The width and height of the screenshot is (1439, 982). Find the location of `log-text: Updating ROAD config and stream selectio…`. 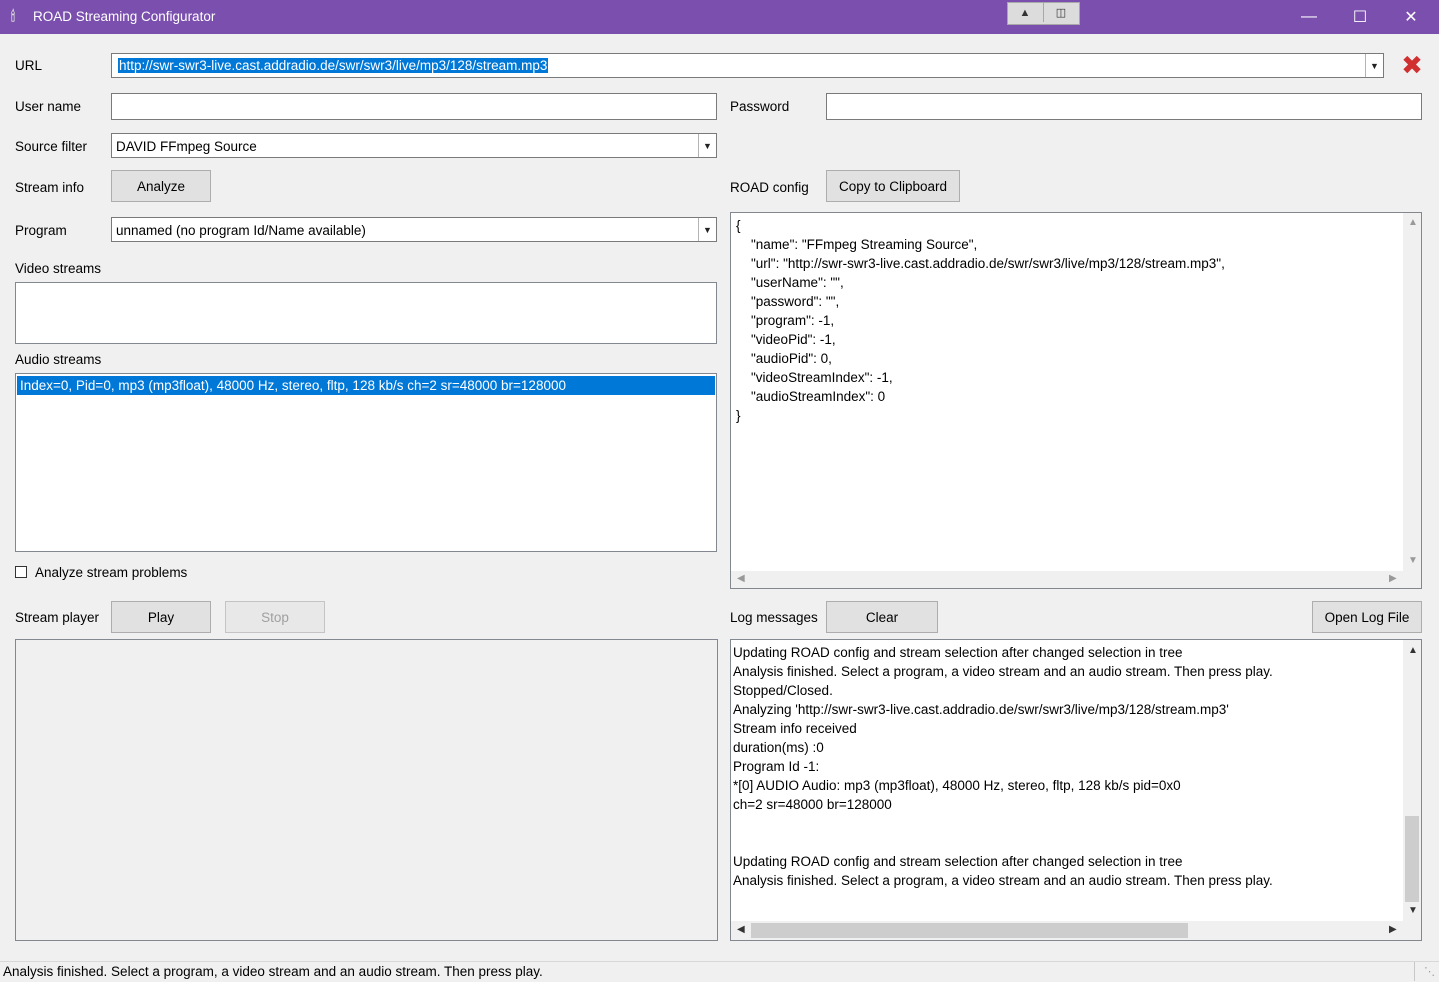

log-text: Updating ROAD config and stream selectio… is located at coordinates (1003, 766).